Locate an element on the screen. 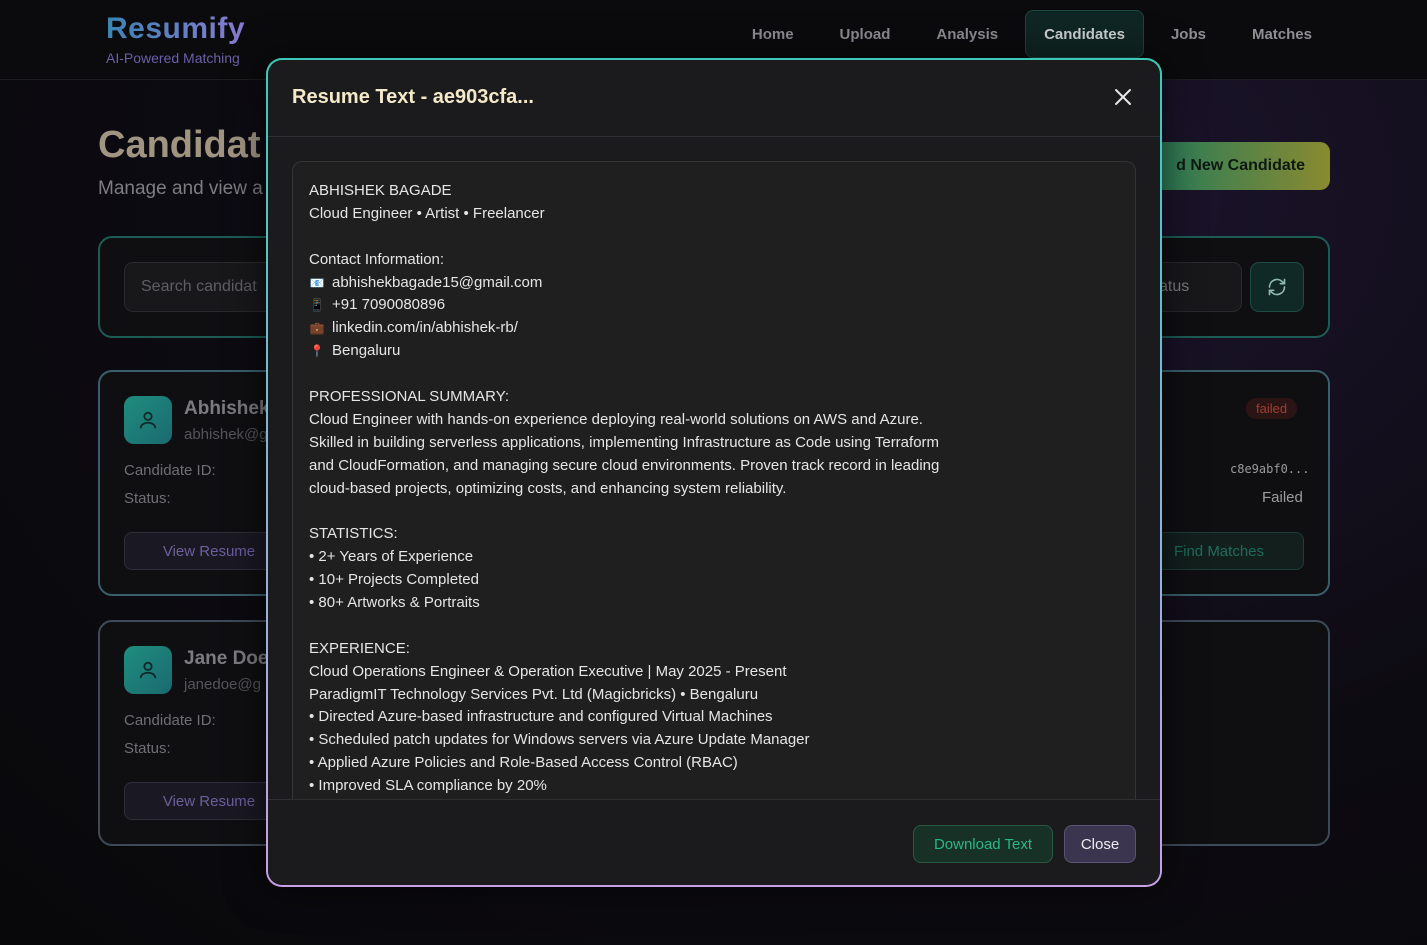 Image resolution: width=1427 pixels, height=945 pixels. close-icon is located at coordinates (1123, 97).